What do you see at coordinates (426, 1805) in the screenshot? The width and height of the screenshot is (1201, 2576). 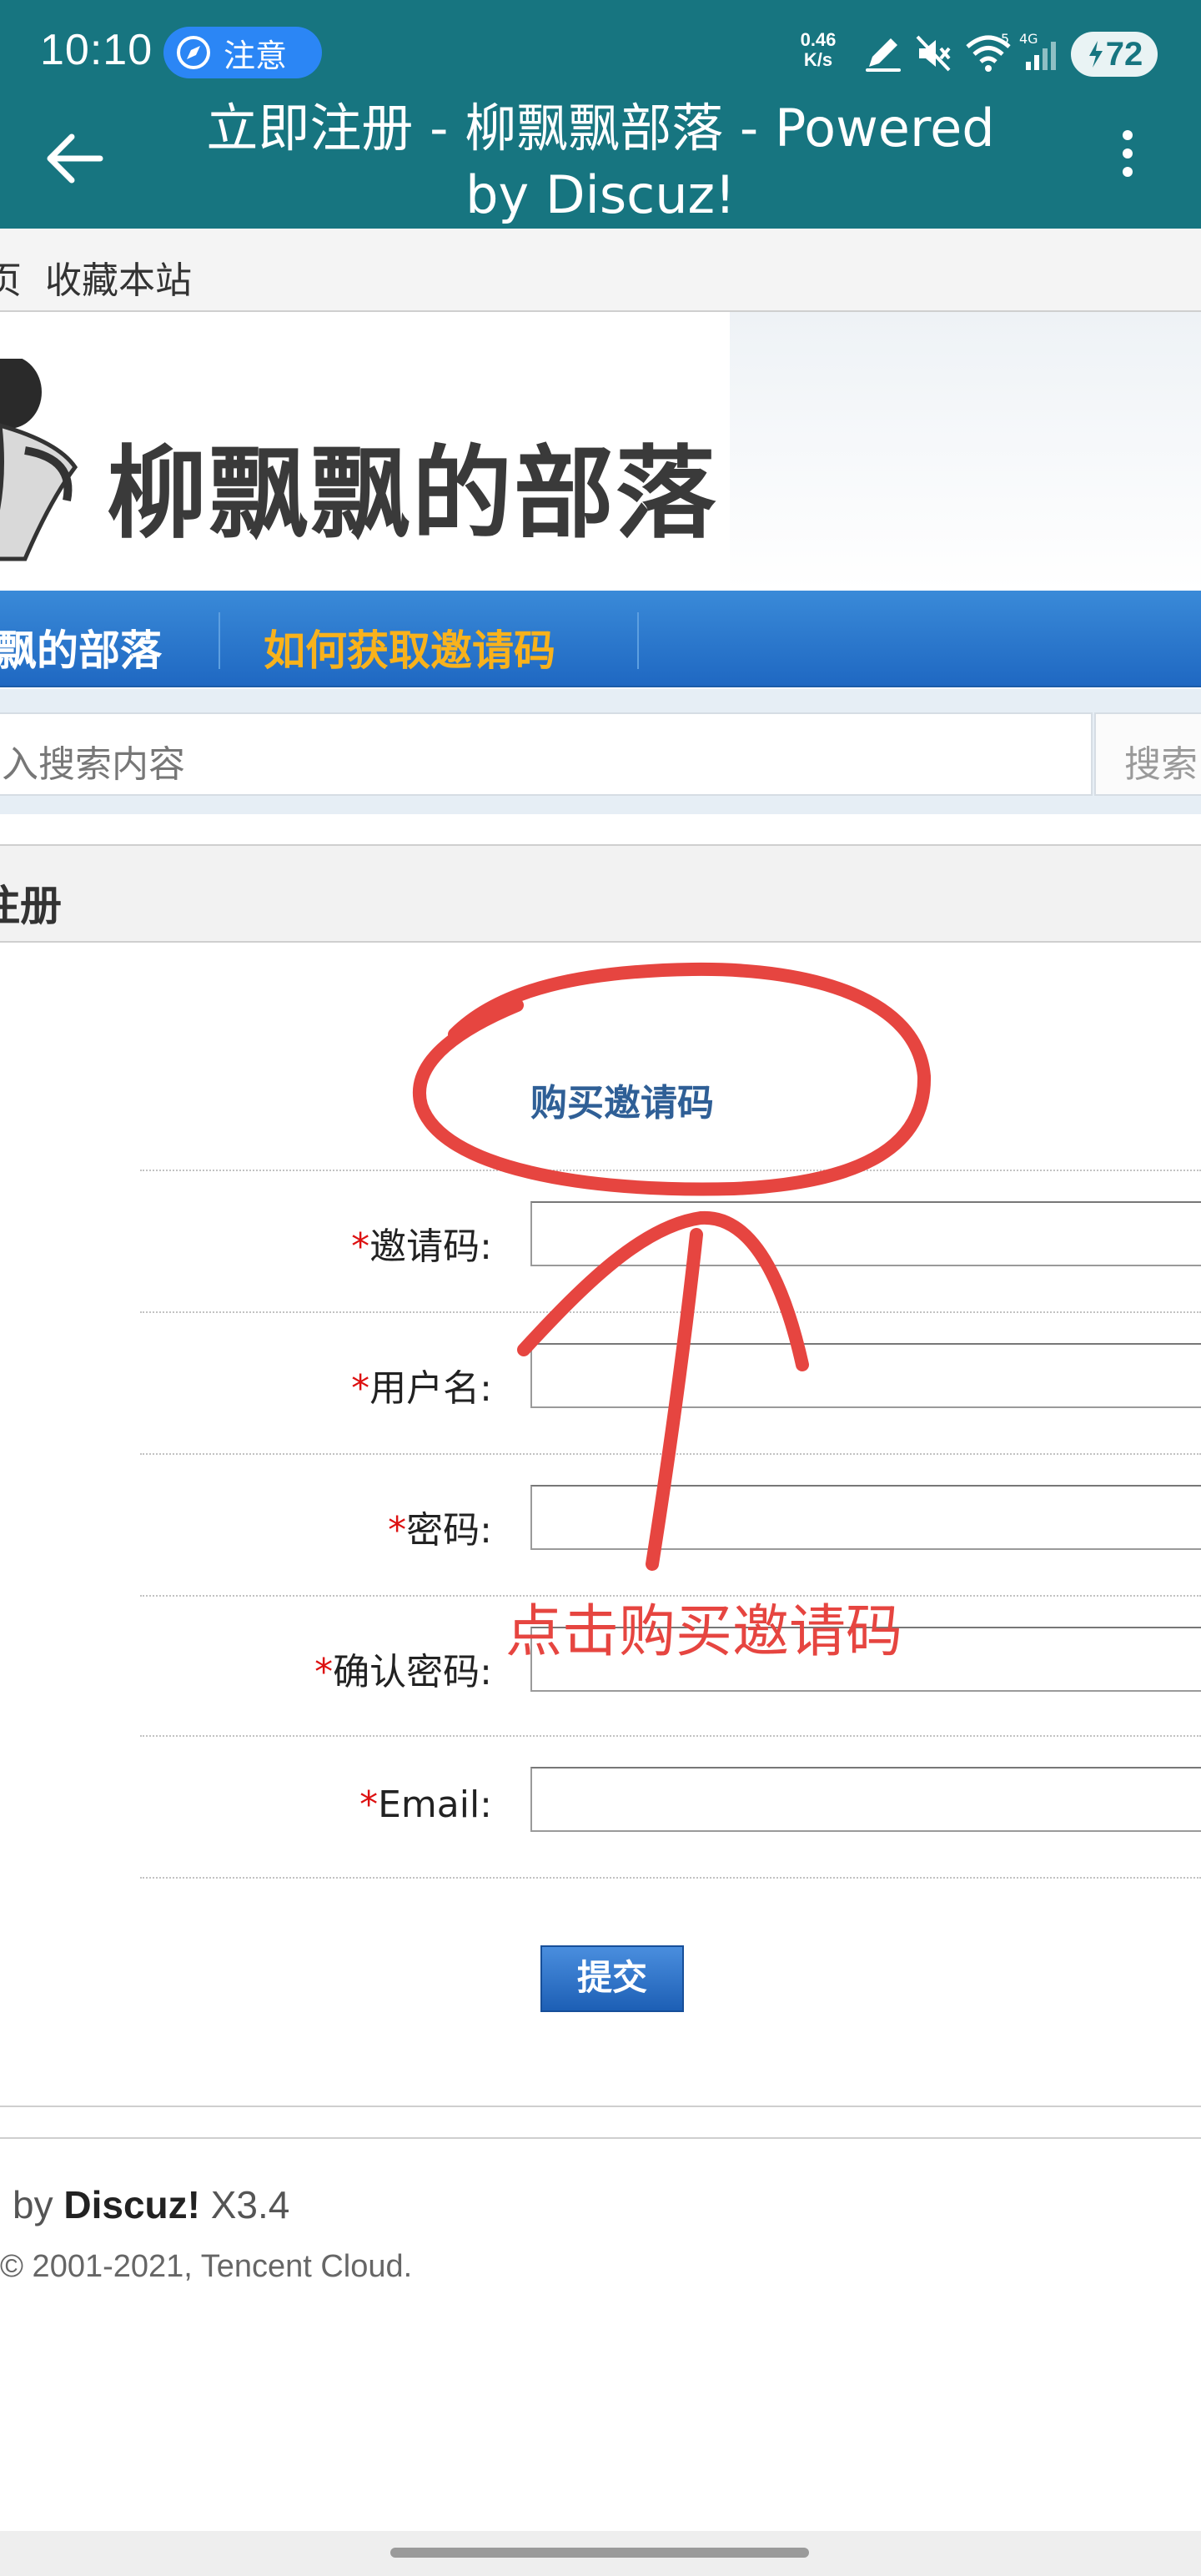 I see `email-label: *Email:` at bounding box center [426, 1805].